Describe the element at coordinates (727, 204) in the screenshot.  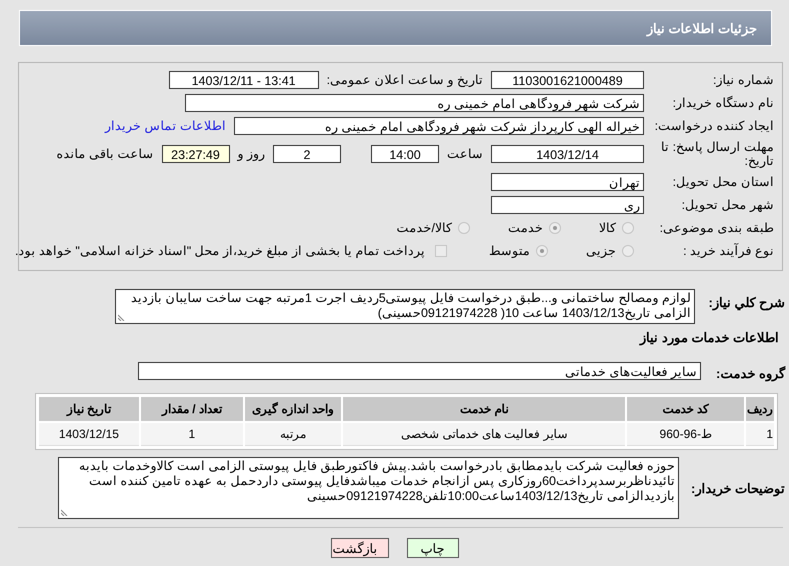
I see `field-label: شهر محل تحویل:` at that location.